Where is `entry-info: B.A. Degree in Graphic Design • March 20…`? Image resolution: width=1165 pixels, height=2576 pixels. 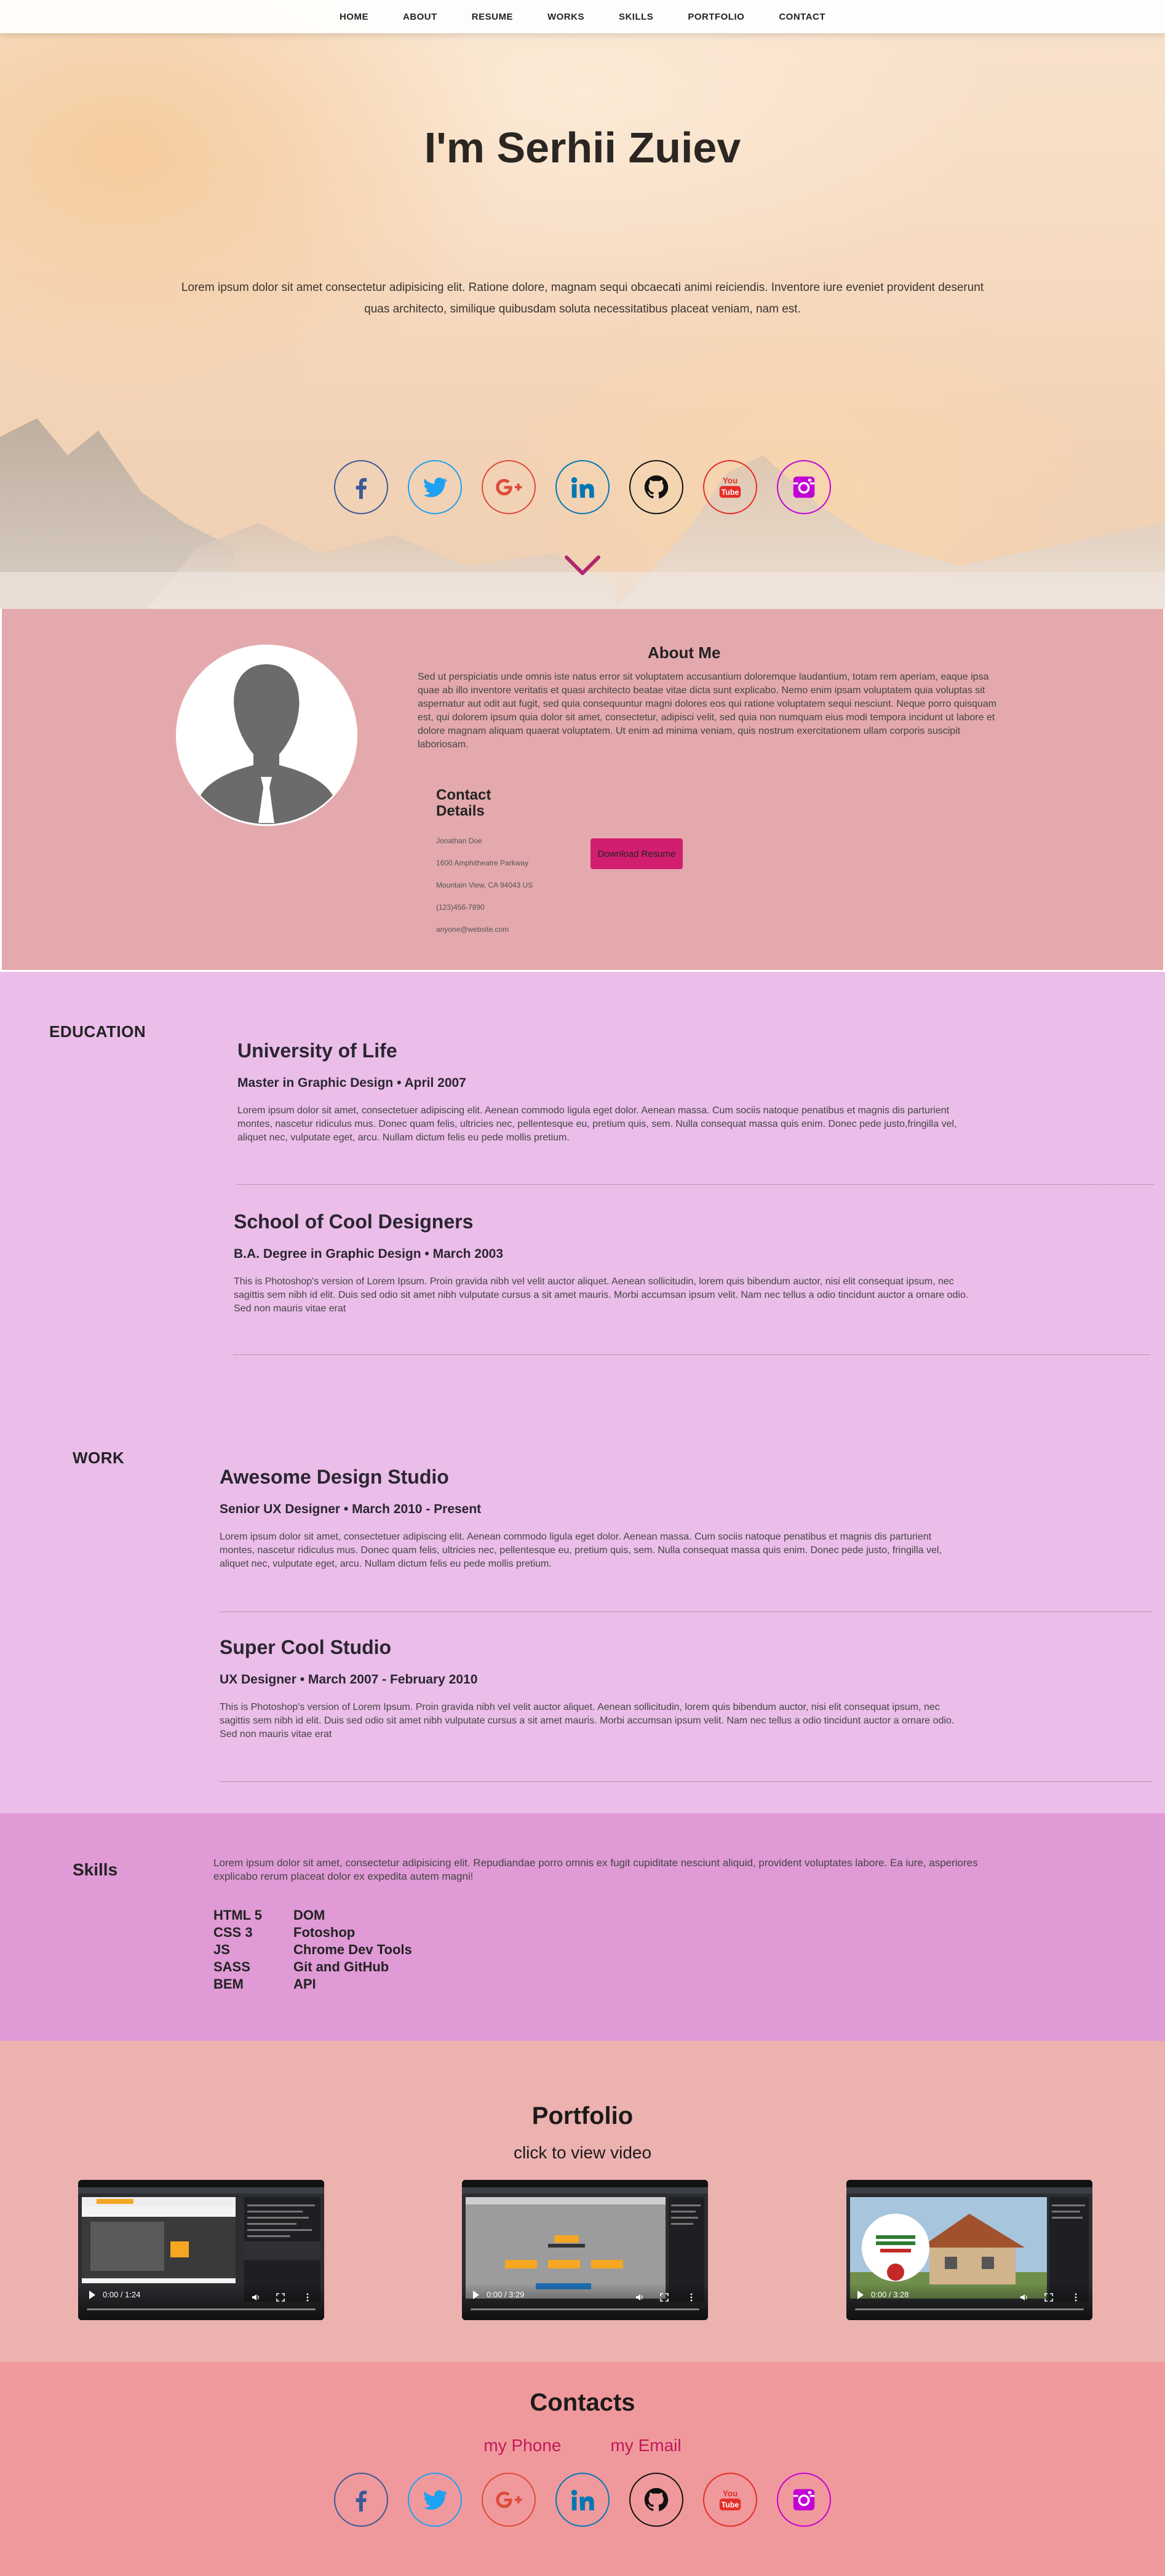 entry-info: B.A. Degree in Graphic Design • March 20… is located at coordinates (368, 1254).